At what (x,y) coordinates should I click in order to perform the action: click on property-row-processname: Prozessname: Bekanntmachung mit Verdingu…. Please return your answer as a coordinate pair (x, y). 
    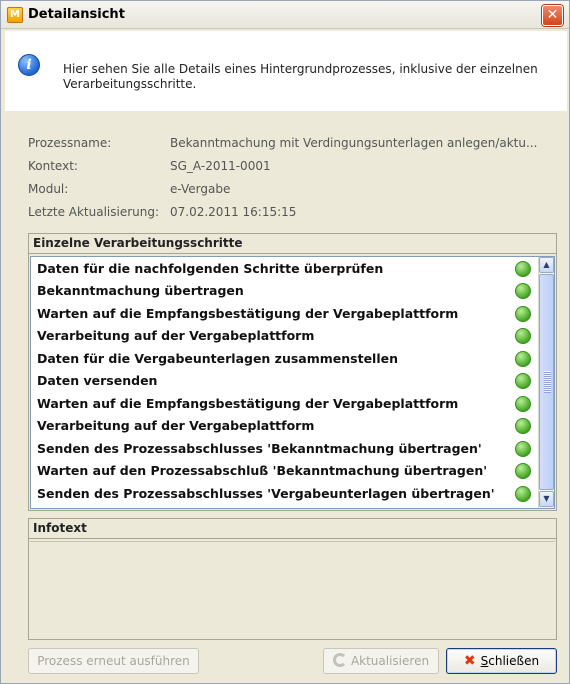
    Looking at the image, I should click on (293, 147).